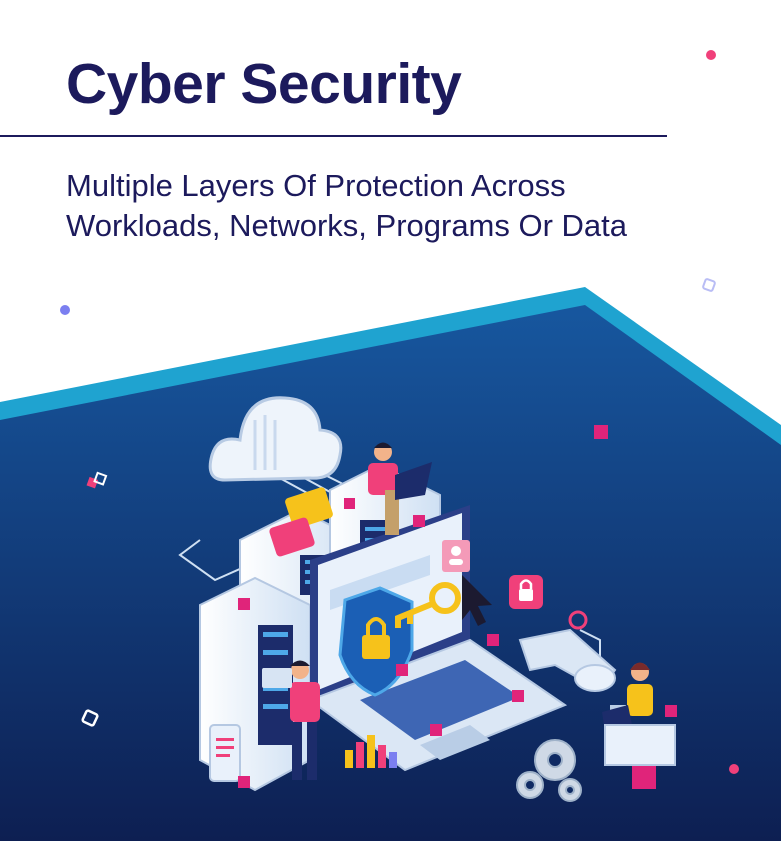  I want to click on padlock-icon, so click(526, 592).